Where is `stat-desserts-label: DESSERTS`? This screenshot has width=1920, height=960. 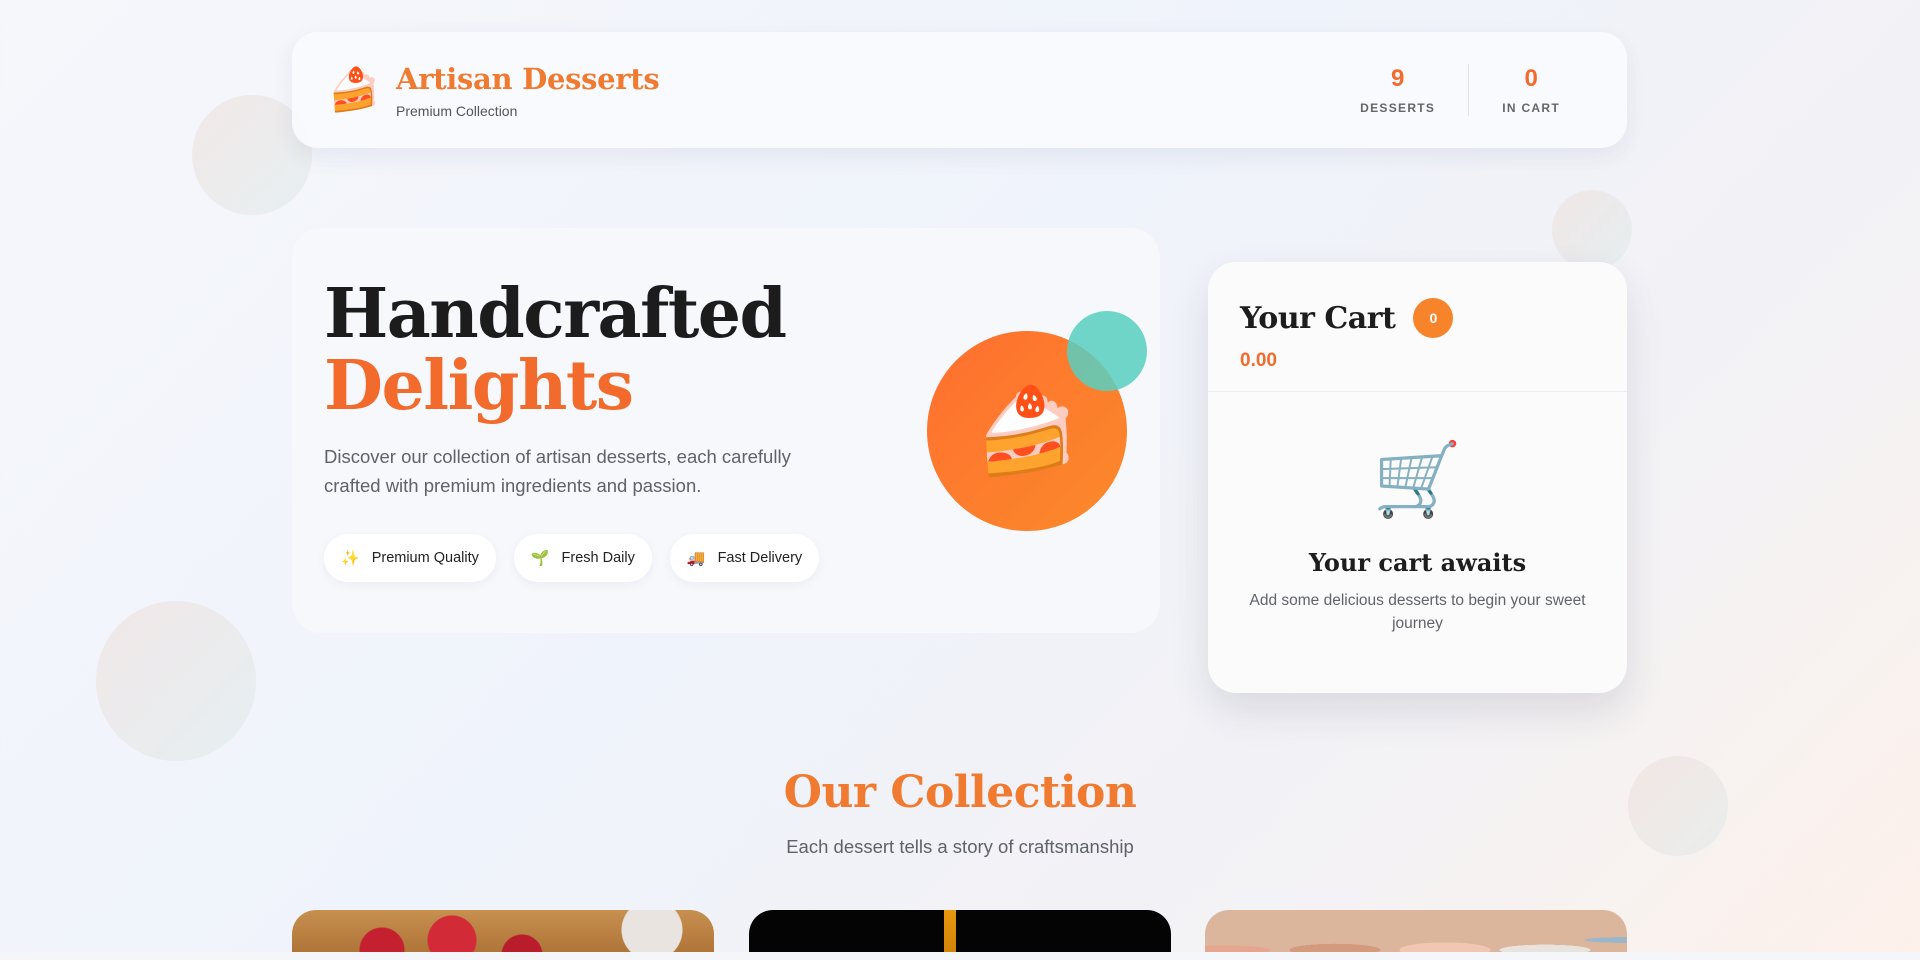
stat-desserts-label: DESSERTS is located at coordinates (1398, 108).